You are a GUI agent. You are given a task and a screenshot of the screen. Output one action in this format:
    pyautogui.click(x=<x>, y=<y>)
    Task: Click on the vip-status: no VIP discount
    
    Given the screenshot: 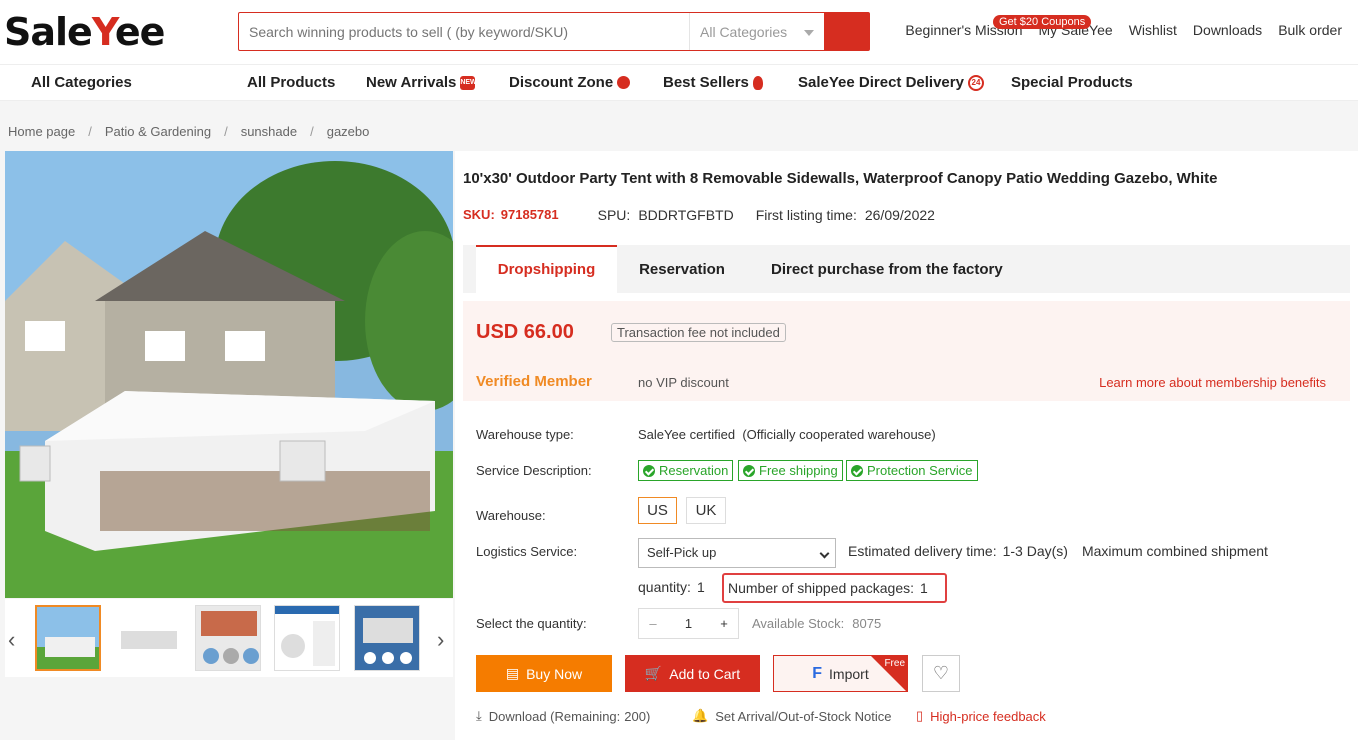 What is the action you would take?
    pyautogui.click(x=683, y=382)
    